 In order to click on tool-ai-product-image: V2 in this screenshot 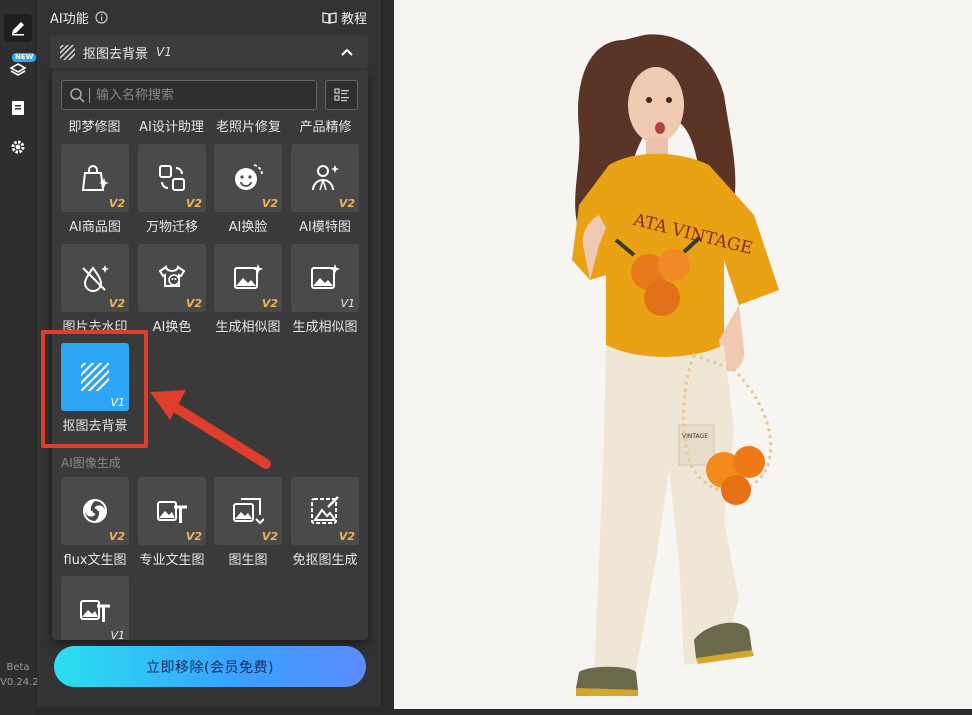, I will do `click(95, 178)`.